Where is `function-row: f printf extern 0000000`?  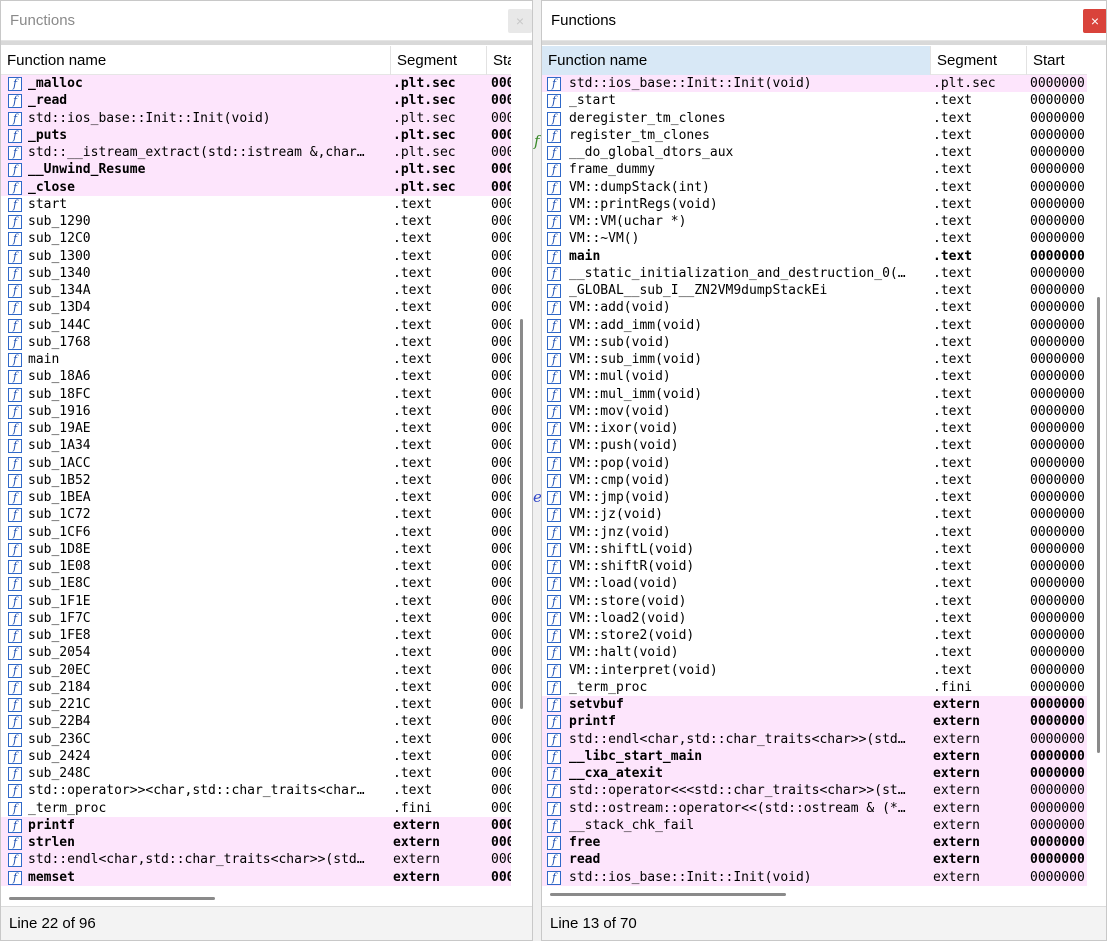
function-row: f printf extern 0000000 is located at coordinates (814, 722).